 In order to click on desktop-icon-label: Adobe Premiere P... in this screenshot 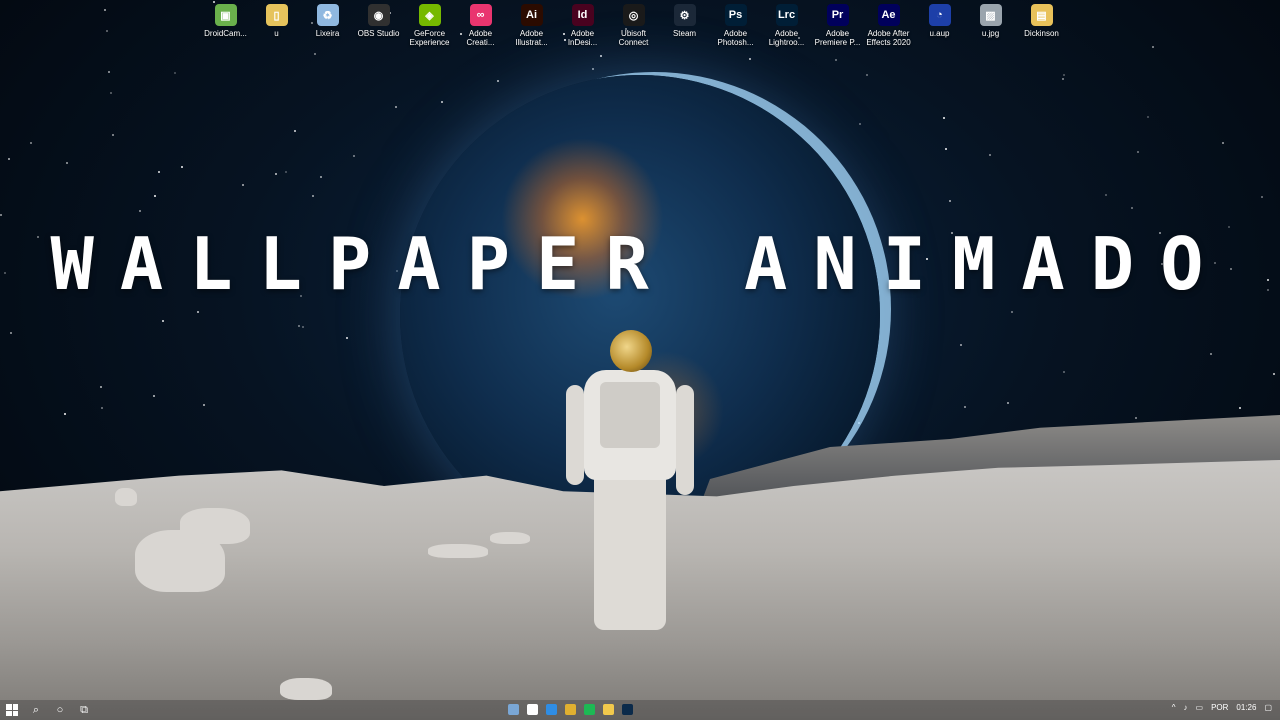, I will do `click(837, 38)`.